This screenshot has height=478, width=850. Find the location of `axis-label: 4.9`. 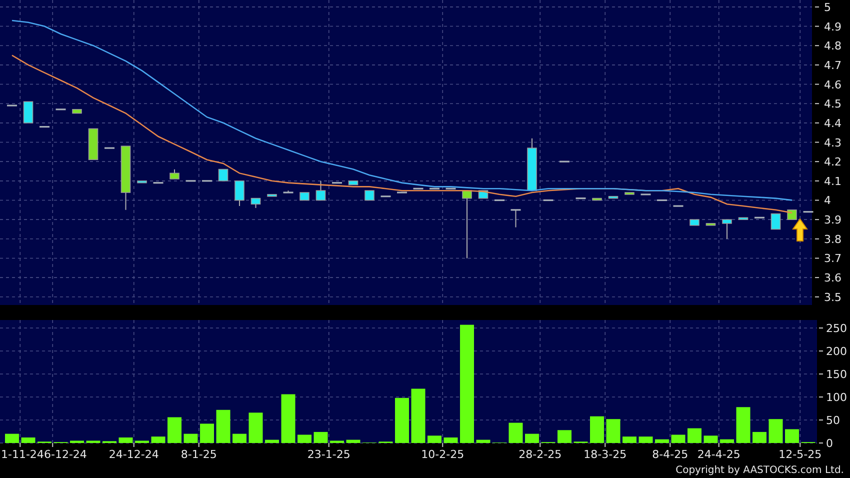

axis-label: 4.9 is located at coordinates (833, 27).